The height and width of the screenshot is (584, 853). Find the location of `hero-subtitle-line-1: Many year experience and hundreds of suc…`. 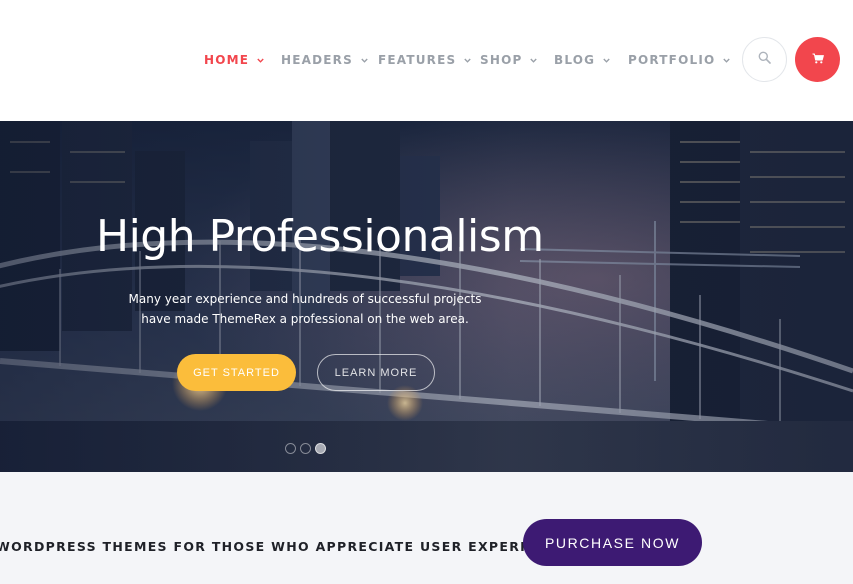

hero-subtitle-line-1: Many year experience and hundreds of suc… is located at coordinates (305, 299).